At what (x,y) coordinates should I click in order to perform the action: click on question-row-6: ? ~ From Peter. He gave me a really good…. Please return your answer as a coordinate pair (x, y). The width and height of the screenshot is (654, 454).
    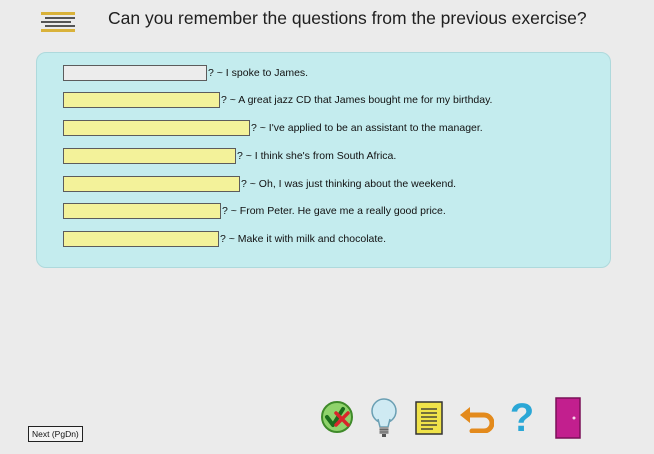
    Looking at the image, I should click on (254, 211).